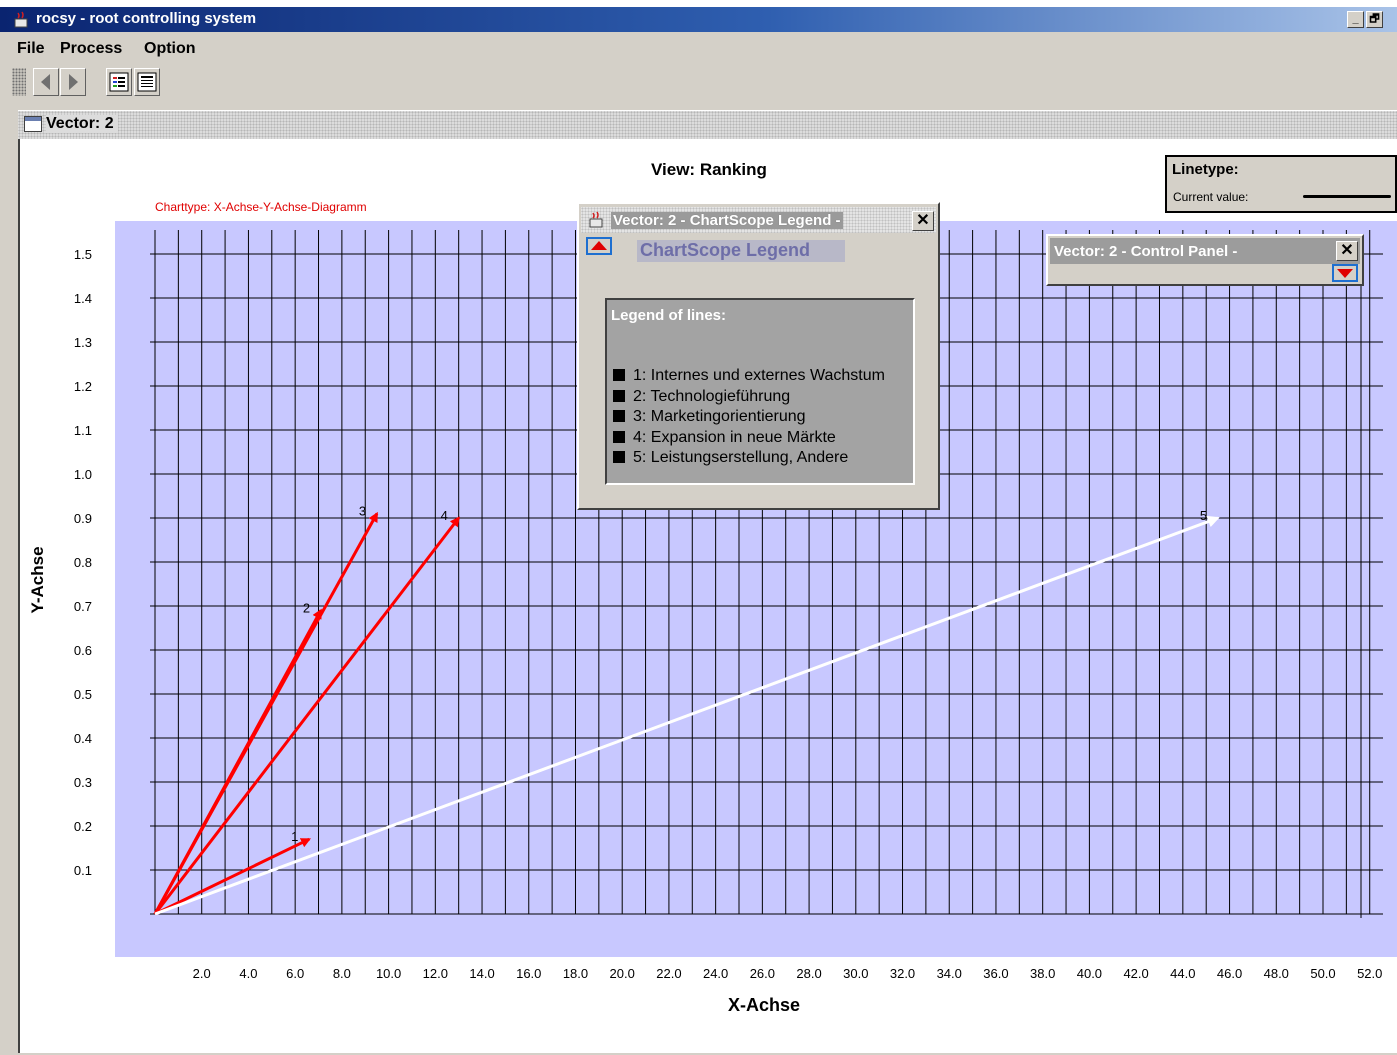  Describe the element at coordinates (294, 836) in the screenshot. I see `vector-label: 1` at that location.